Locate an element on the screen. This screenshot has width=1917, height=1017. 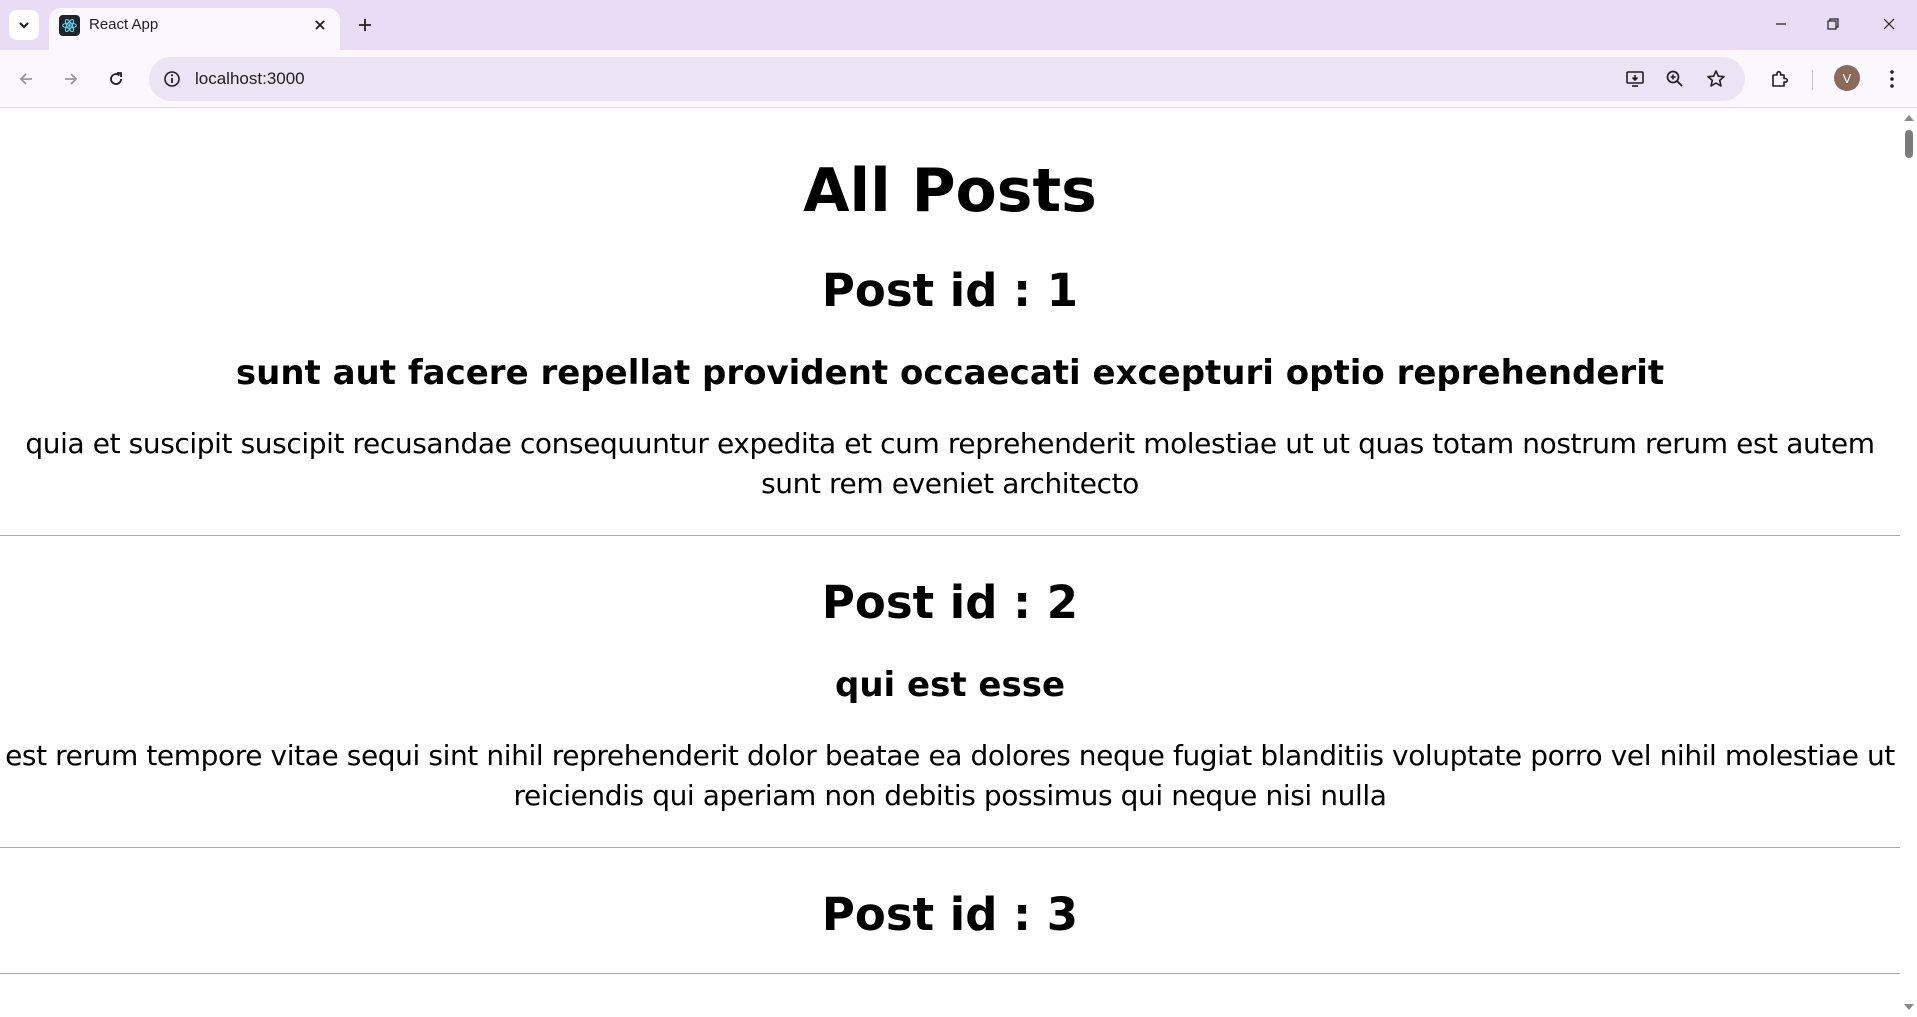
browser-toolbar: localhost:3000 V is located at coordinates (958, 79).